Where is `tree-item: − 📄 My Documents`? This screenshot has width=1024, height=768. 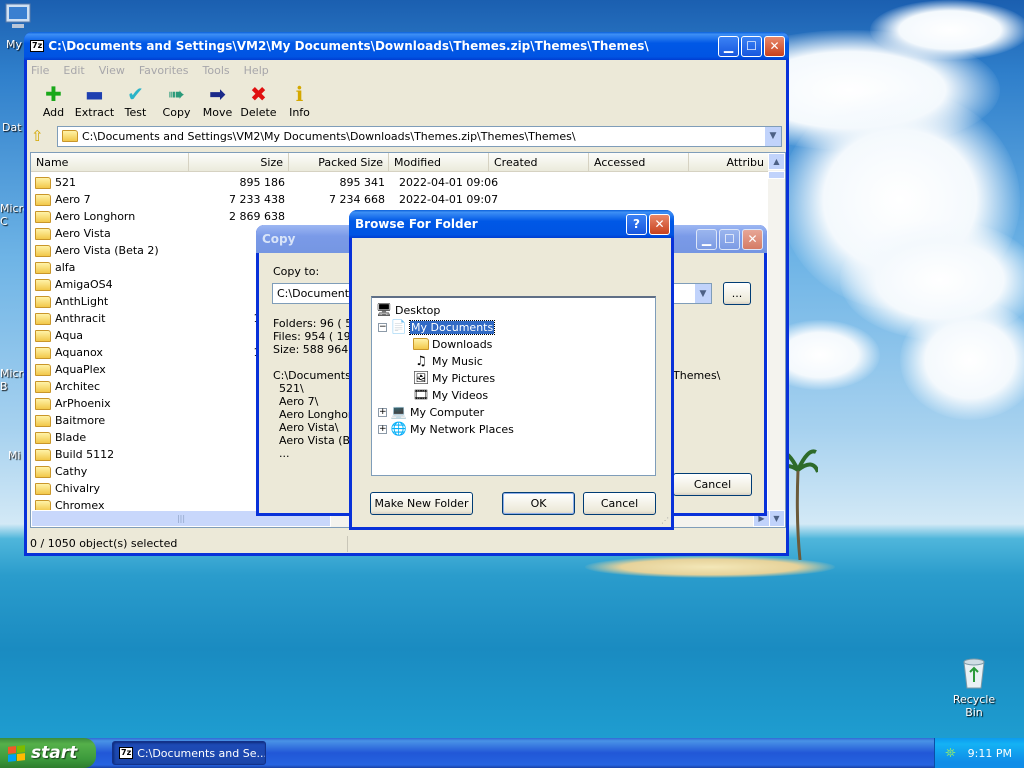
tree-item: − 📄 My Documents is located at coordinates (437, 327).